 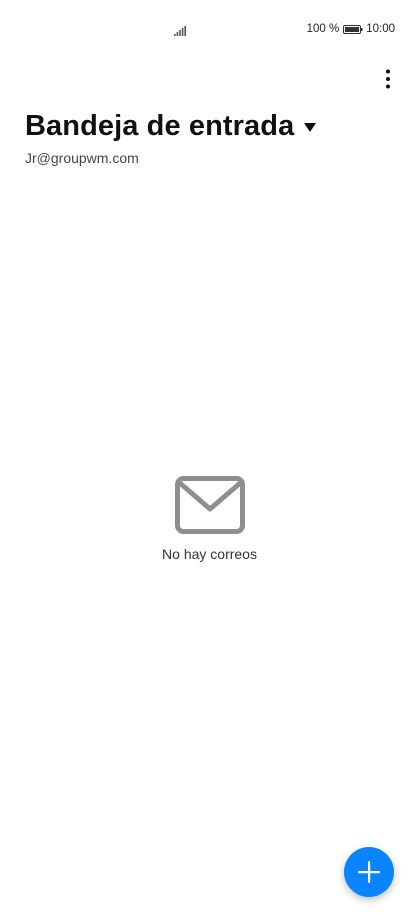 I want to click on status-bar: 100 % 10:00, so click(x=209, y=31).